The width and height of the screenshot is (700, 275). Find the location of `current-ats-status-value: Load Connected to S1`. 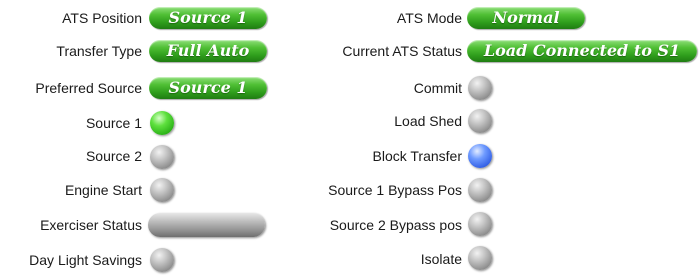

current-ats-status-value: Load Connected to S1 is located at coordinates (582, 51).